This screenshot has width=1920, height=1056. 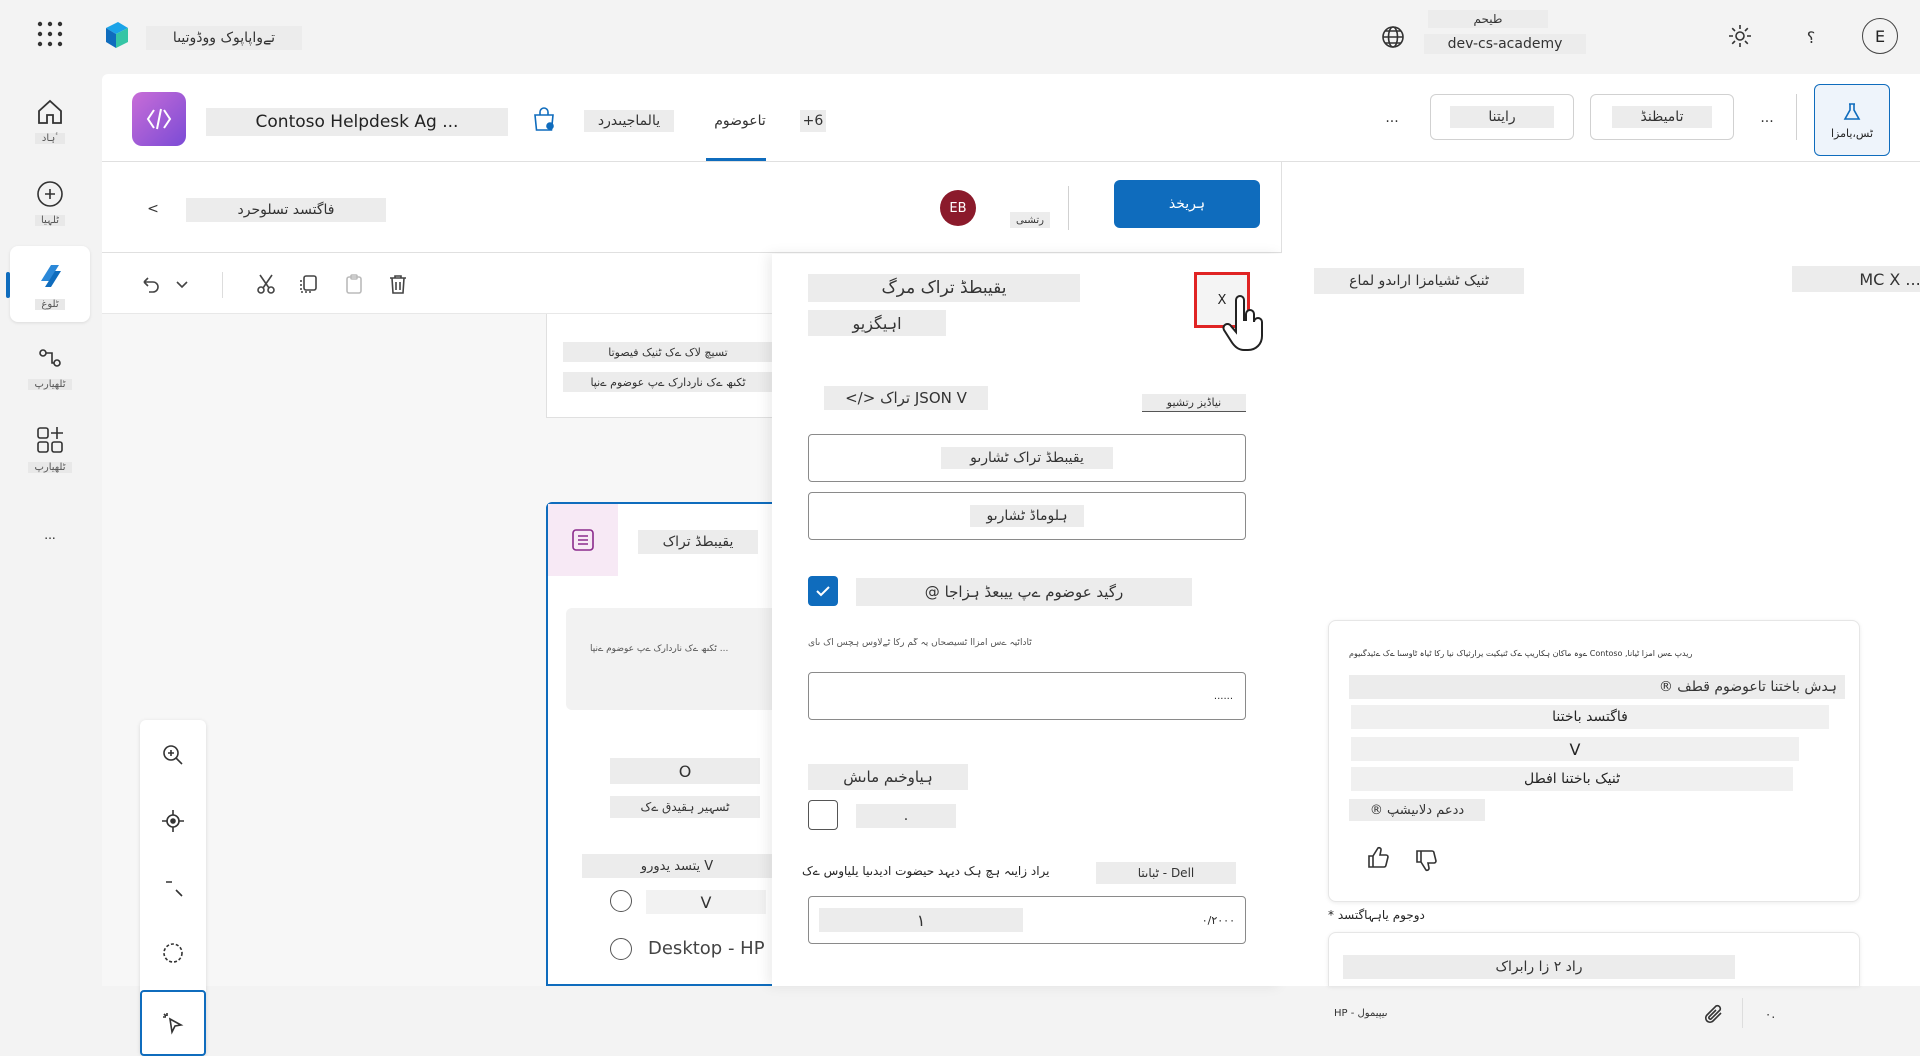 I want to click on unchecked-checkbox, so click(x=823, y=815).